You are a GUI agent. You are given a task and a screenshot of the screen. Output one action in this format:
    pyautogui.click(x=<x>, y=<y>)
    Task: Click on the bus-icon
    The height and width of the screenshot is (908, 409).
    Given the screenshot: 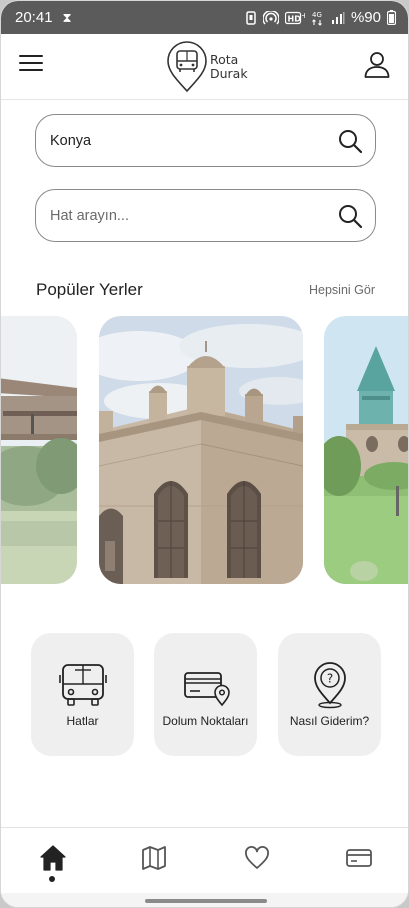 What is the action you would take?
    pyautogui.click(x=82, y=685)
    